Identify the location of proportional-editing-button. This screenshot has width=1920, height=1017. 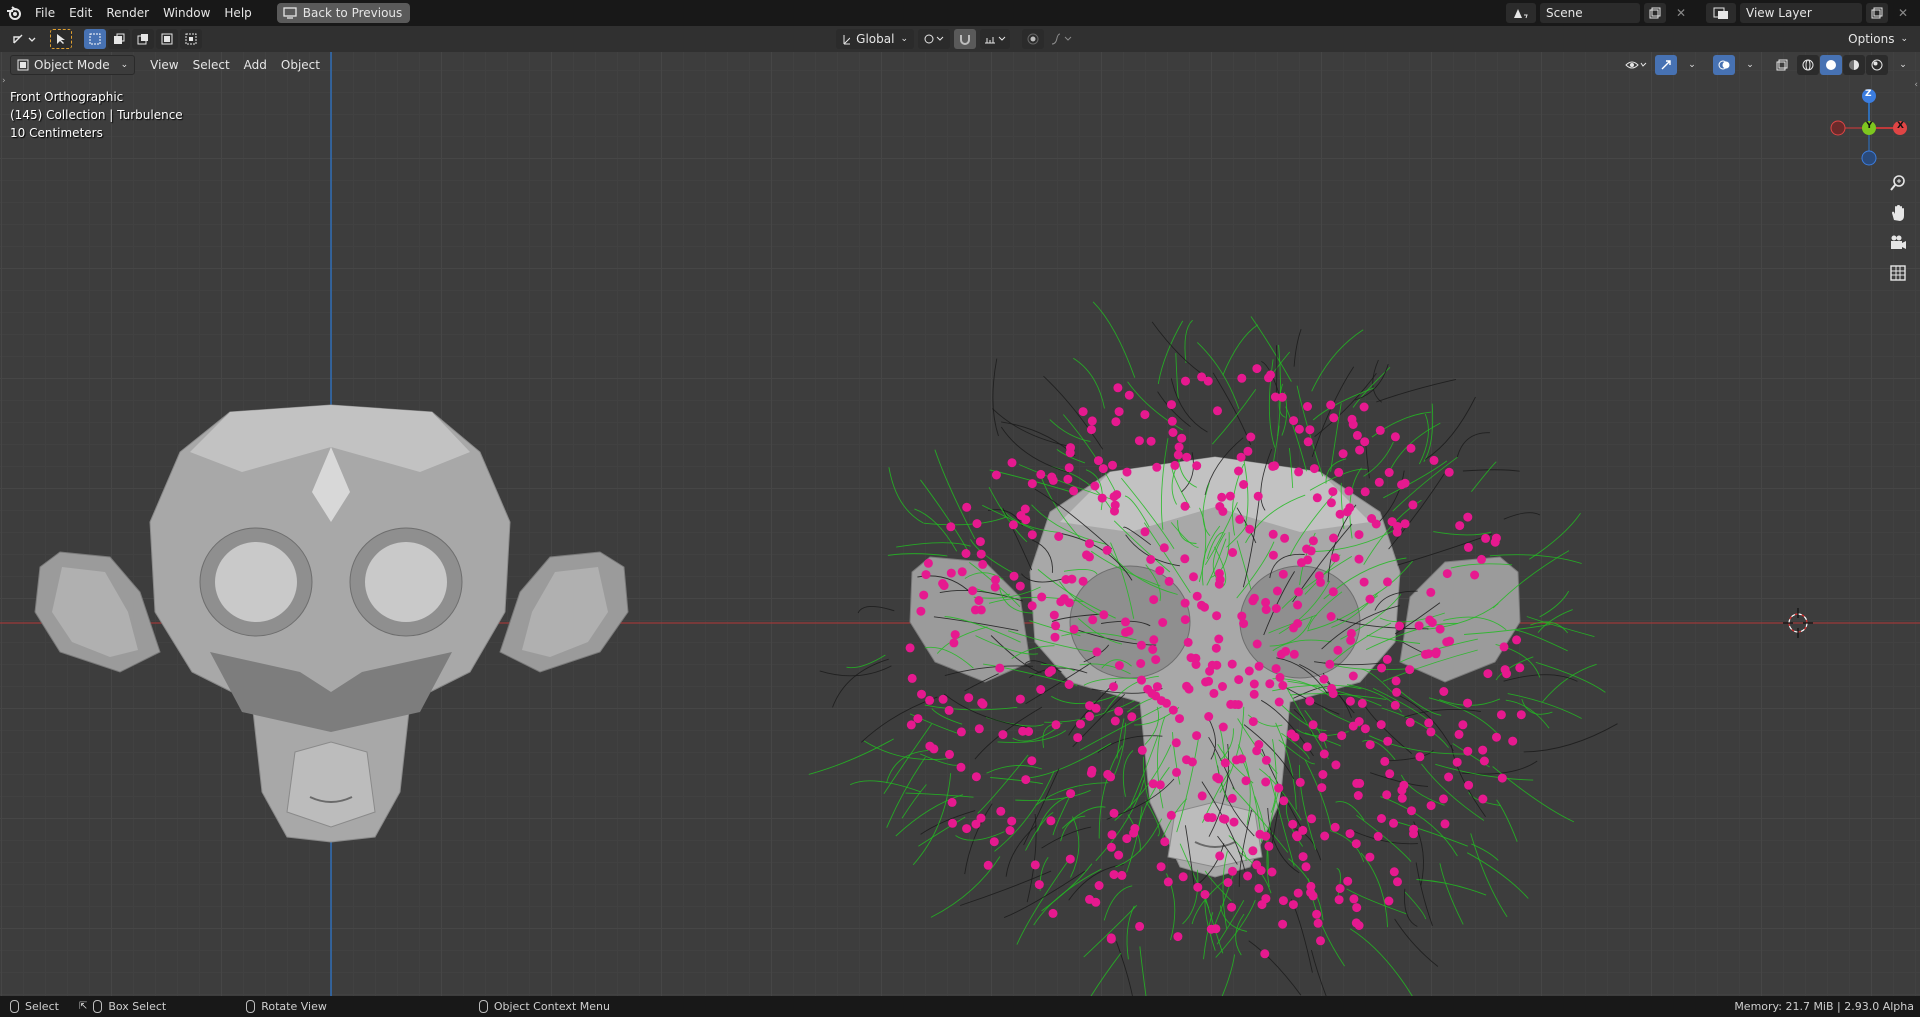
(1033, 39).